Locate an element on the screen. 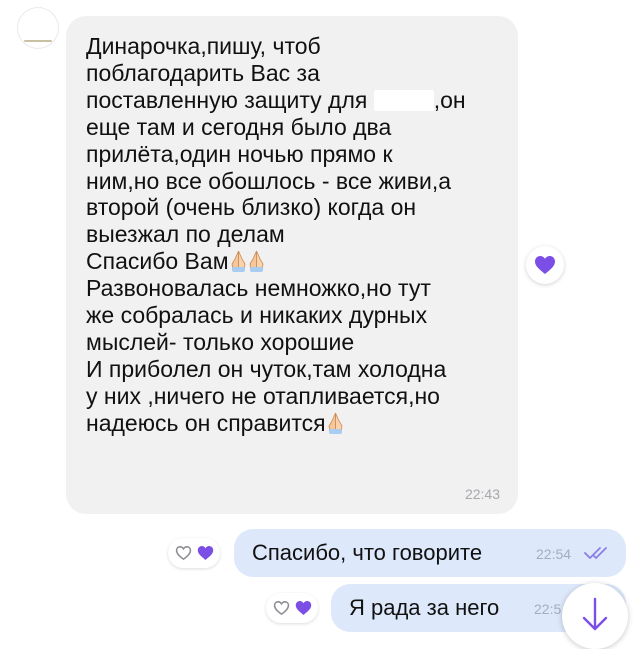 Image resolution: width=640 pixels, height=649 pixels. message-line: прилёта,один ночью прямо к is located at coordinates (239, 153).